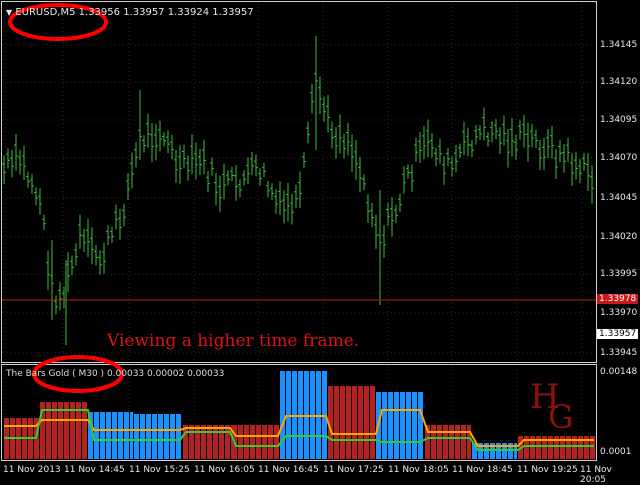  Describe the element at coordinates (9, 12) in the screenshot. I see `menu-glyph-icon: ▼` at that location.